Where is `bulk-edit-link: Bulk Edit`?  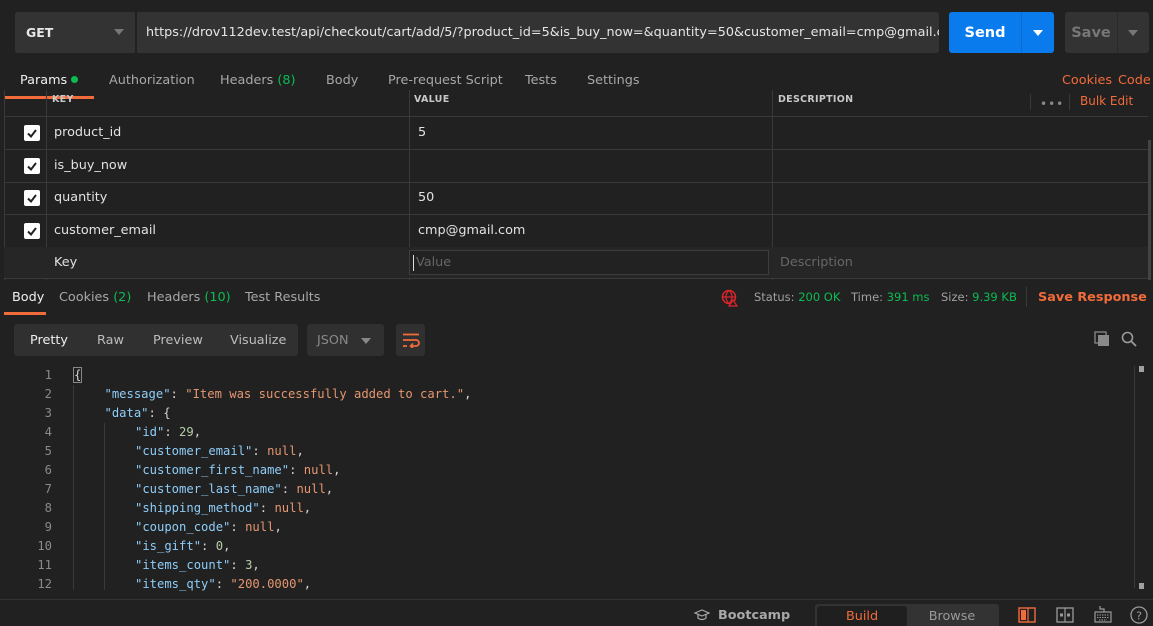
bulk-edit-link: Bulk Edit is located at coordinates (1106, 101).